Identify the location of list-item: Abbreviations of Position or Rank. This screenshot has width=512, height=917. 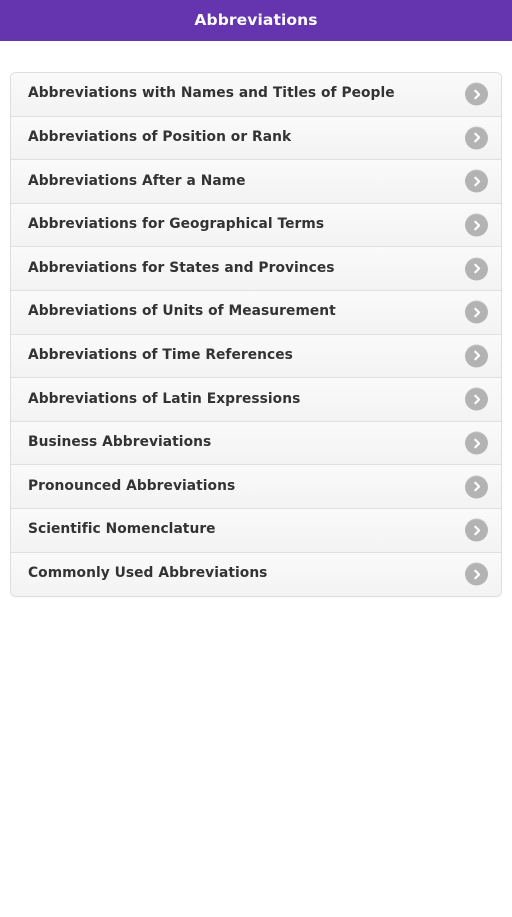
(256, 138).